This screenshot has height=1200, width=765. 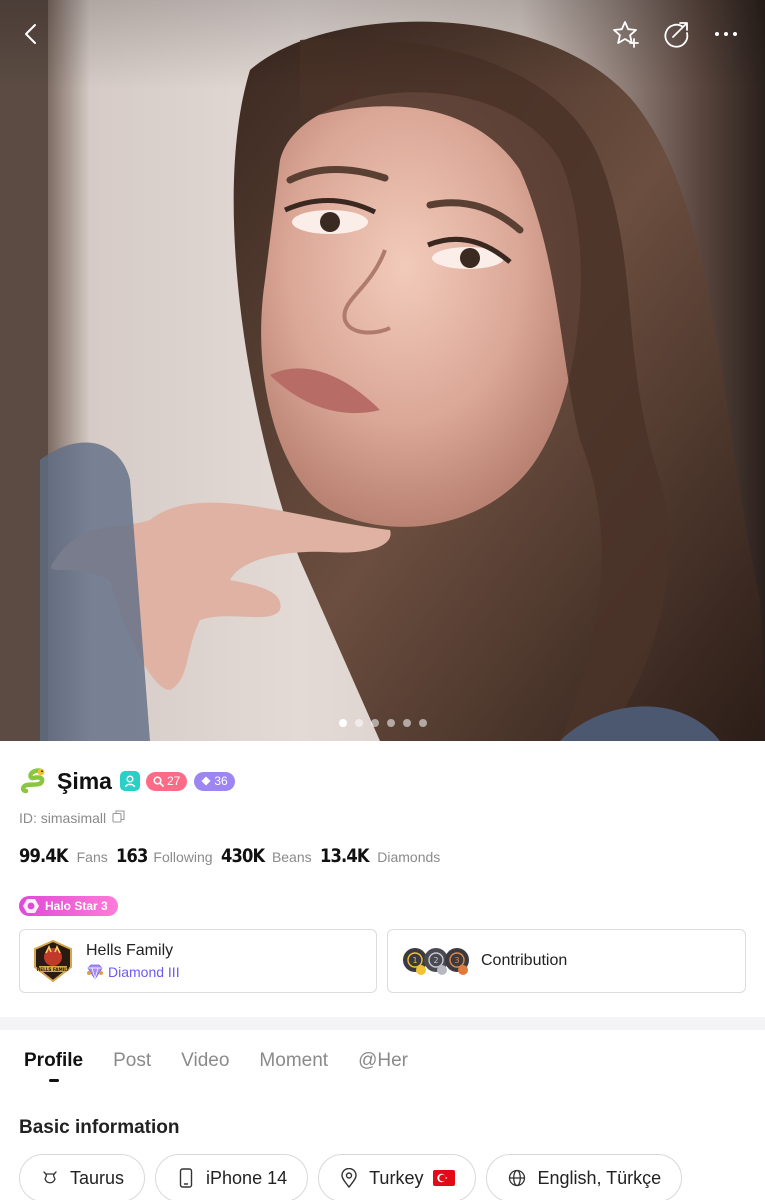 I want to click on svg-text: HELLS FAMILY, so click(x=54, y=969).